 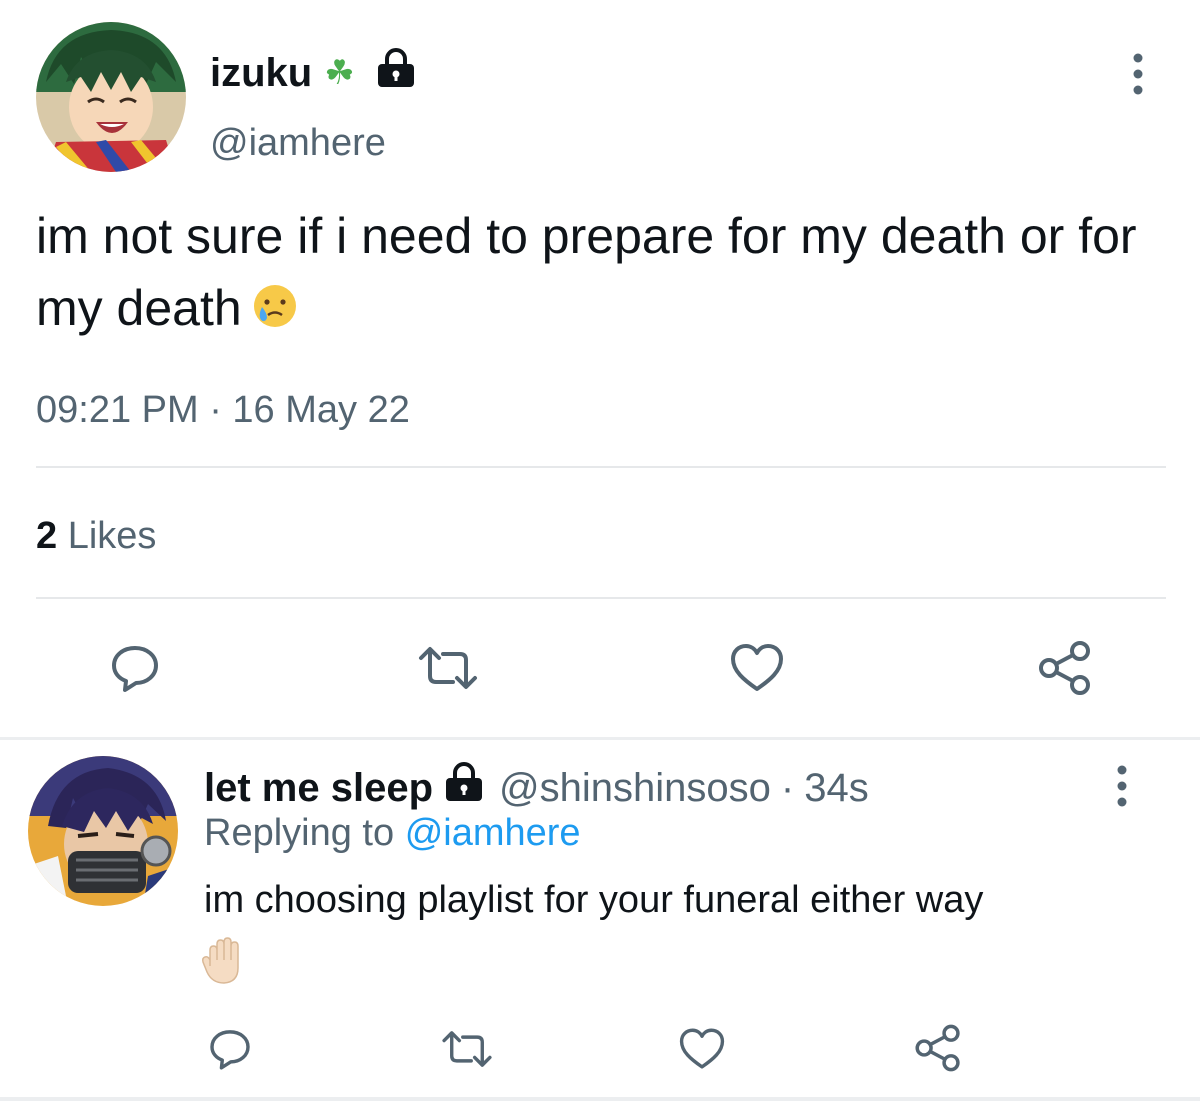 I want to click on bottom-divider, so click(x=600, y=1099).